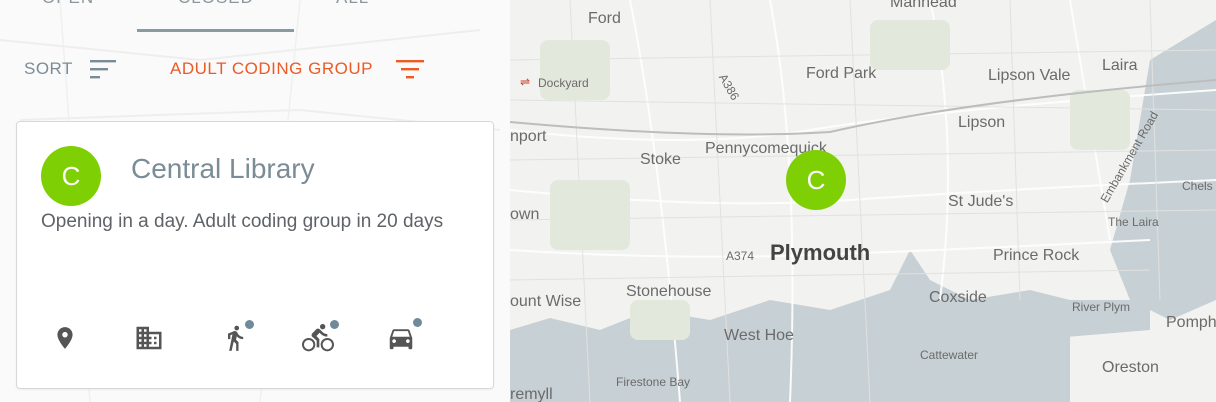 The image size is (1216, 402). Describe the element at coordinates (1120, 65) in the screenshot. I see `map-label-laira: Laira` at that location.